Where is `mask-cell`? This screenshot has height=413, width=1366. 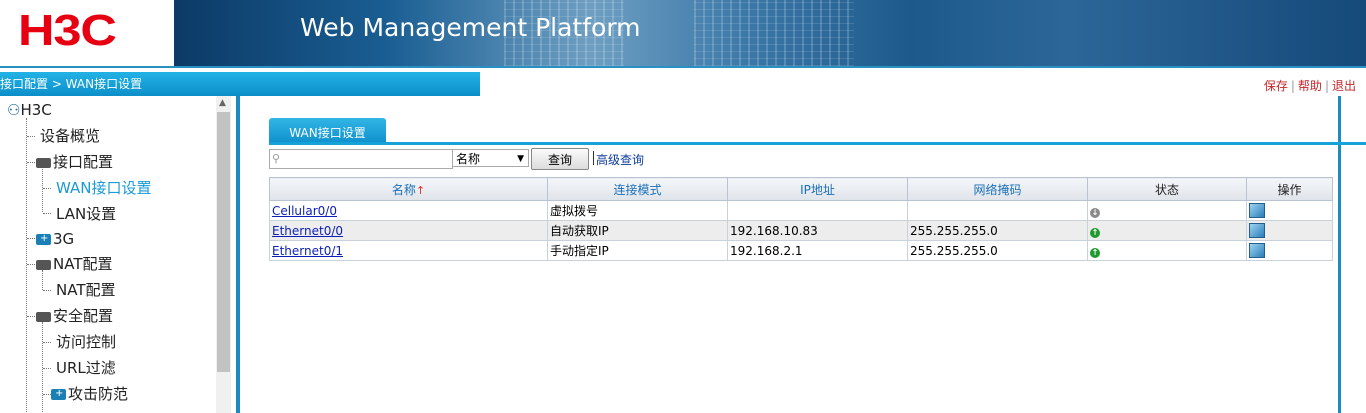 mask-cell is located at coordinates (997, 210).